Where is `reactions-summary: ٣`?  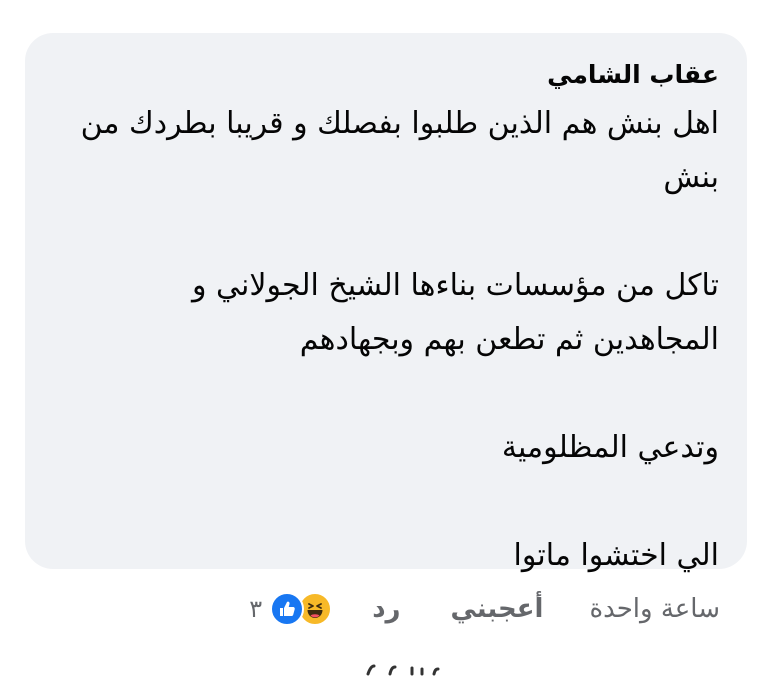
reactions-summary: ٣ is located at coordinates (291, 609).